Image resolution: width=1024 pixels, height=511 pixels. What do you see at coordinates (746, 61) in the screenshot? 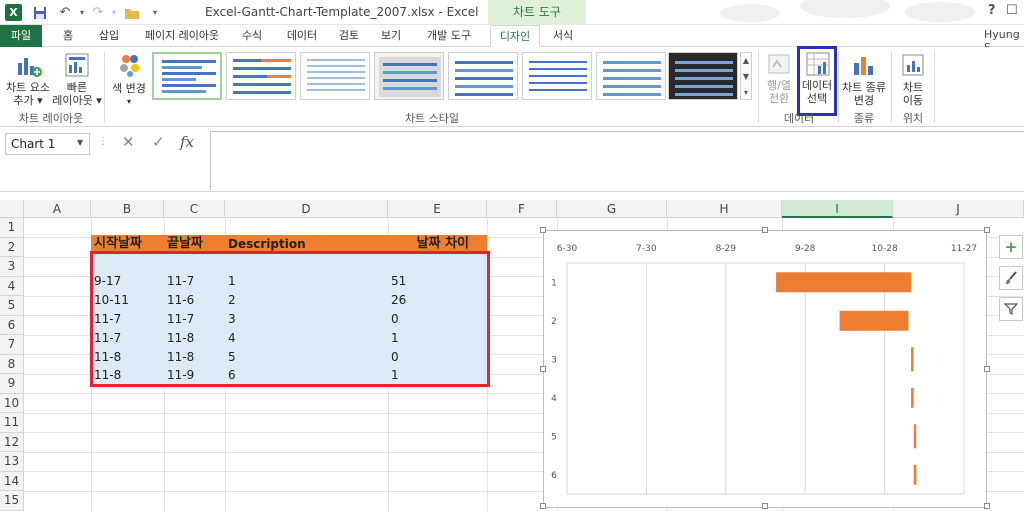
I see `gallery-up-icon: ▲` at bounding box center [746, 61].